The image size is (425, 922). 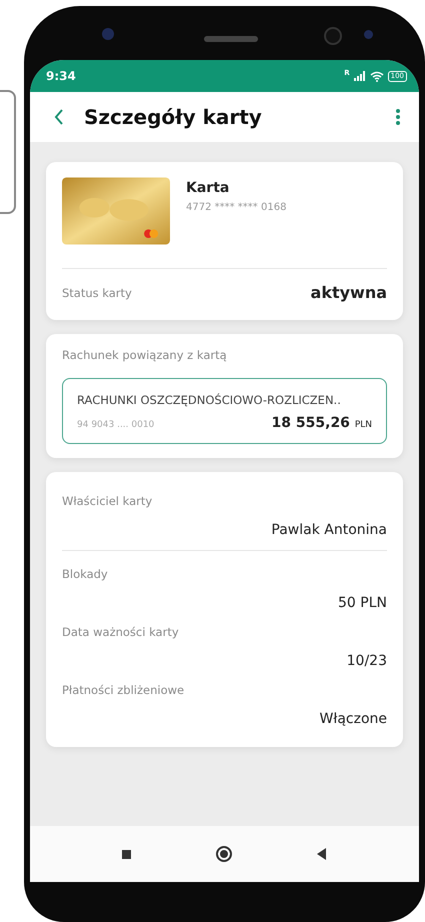 I want to click on triangle-back-icon, so click(x=321, y=854).